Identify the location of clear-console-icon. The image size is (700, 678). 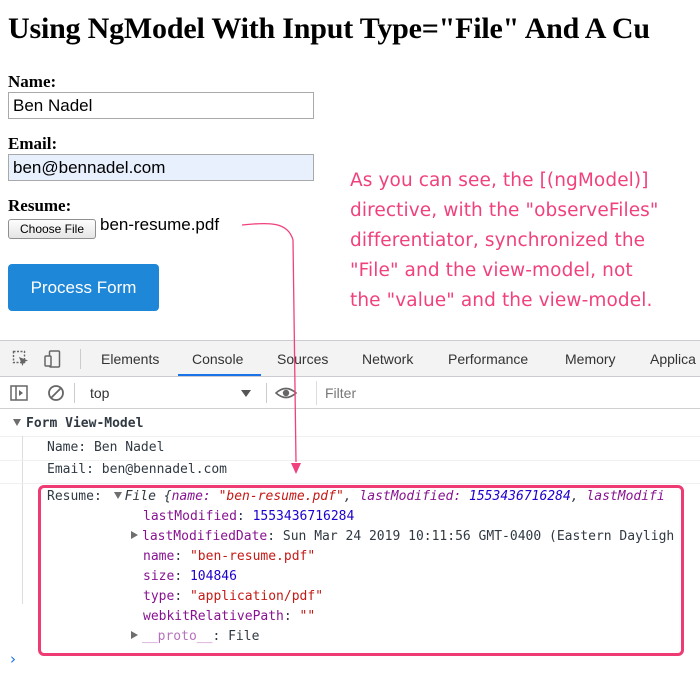
(56, 393).